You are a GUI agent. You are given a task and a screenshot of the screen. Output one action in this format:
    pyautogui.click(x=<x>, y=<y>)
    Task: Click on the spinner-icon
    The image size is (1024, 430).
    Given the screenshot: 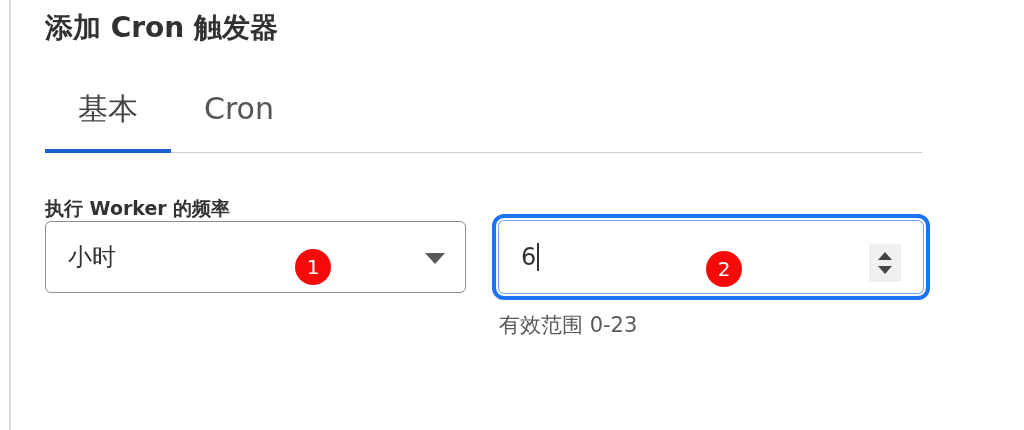 What is the action you would take?
    pyautogui.click(x=885, y=263)
    